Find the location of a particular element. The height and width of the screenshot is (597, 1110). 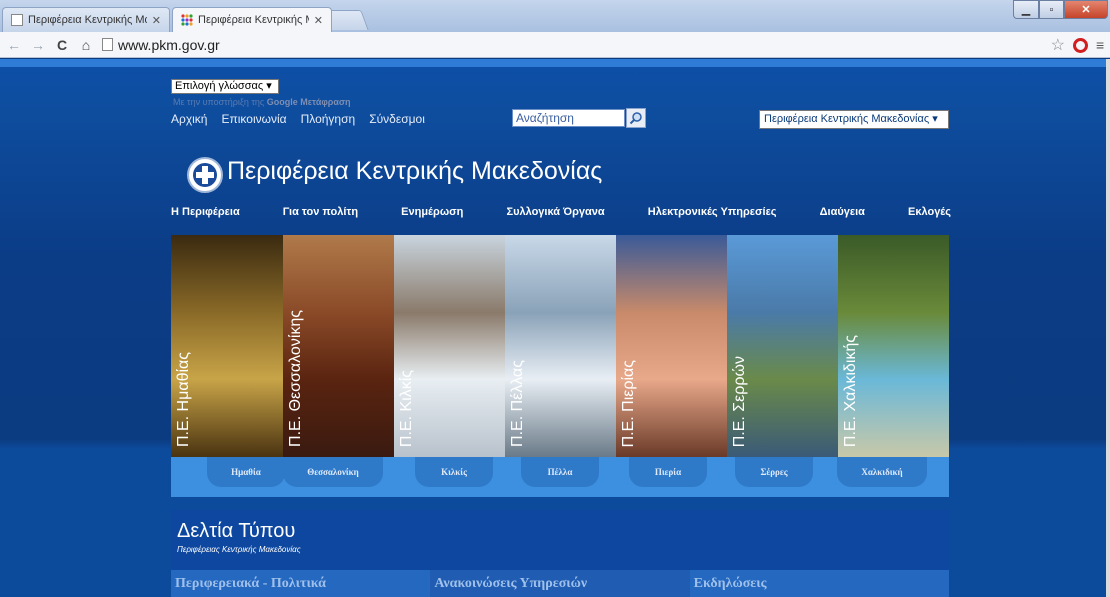

nav-bodies: Συλλογικά Όργανα is located at coordinates (555, 212).